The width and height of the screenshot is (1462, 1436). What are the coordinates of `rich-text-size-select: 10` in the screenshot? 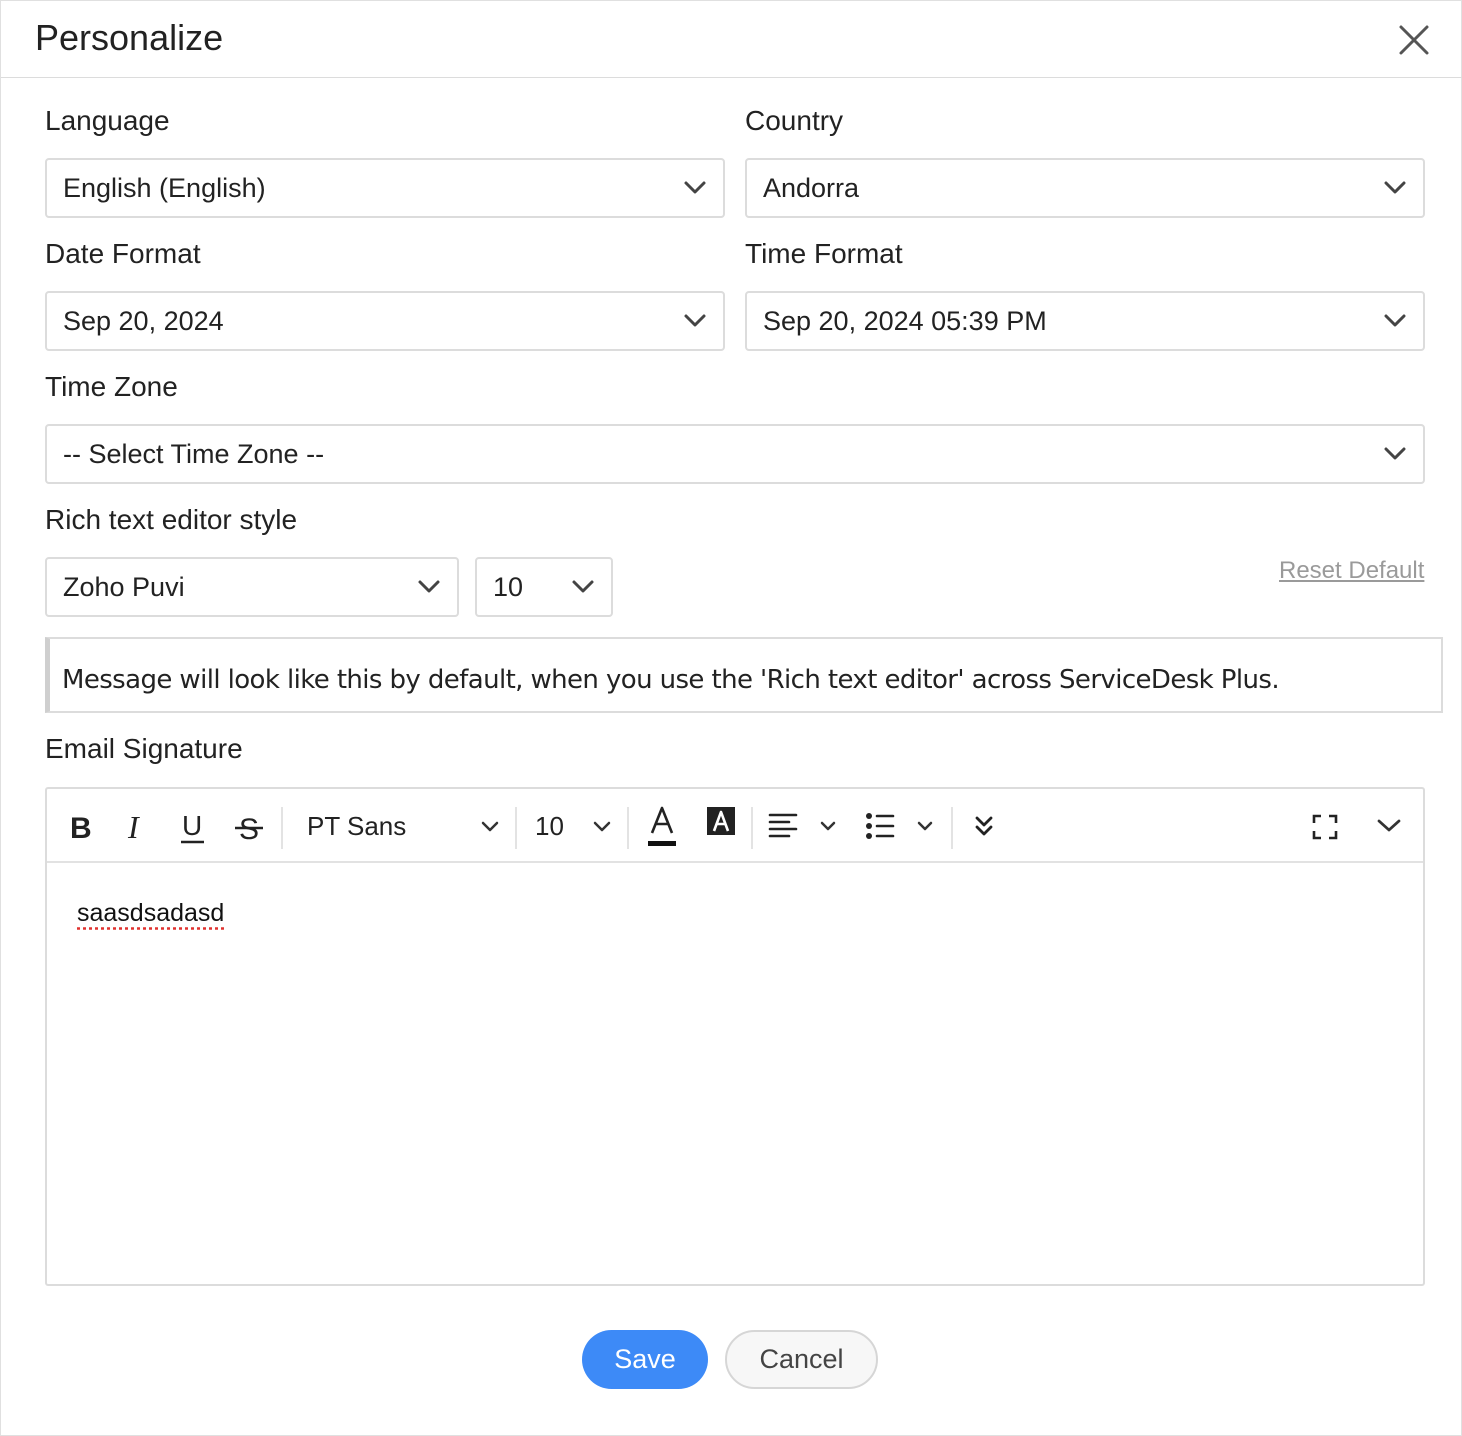 It's located at (544, 587).